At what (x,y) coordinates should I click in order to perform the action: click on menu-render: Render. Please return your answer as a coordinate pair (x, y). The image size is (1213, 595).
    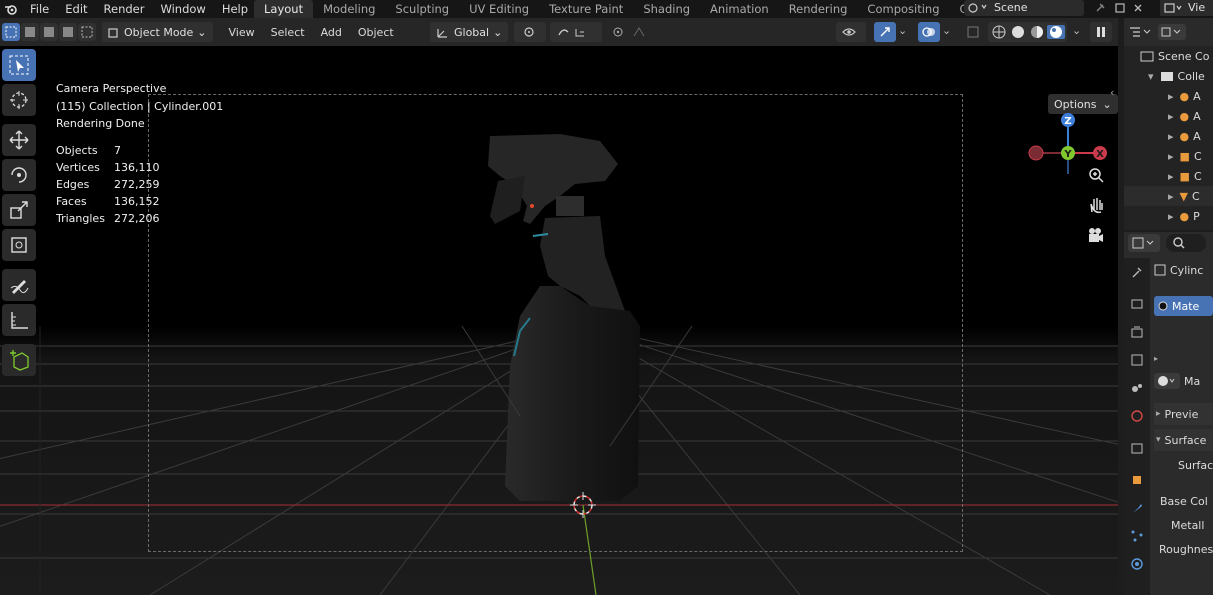
    Looking at the image, I should click on (124, 9).